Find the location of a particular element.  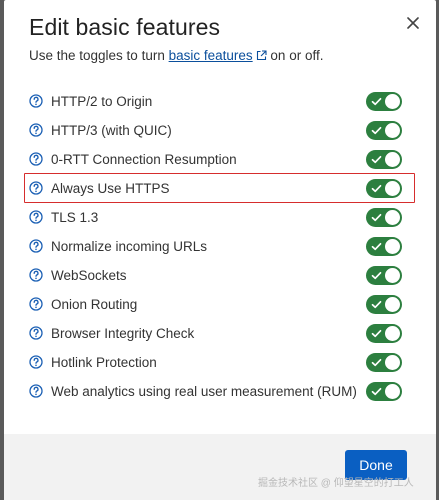

feature-label: Normalize incoming URLs is located at coordinates (129, 246).